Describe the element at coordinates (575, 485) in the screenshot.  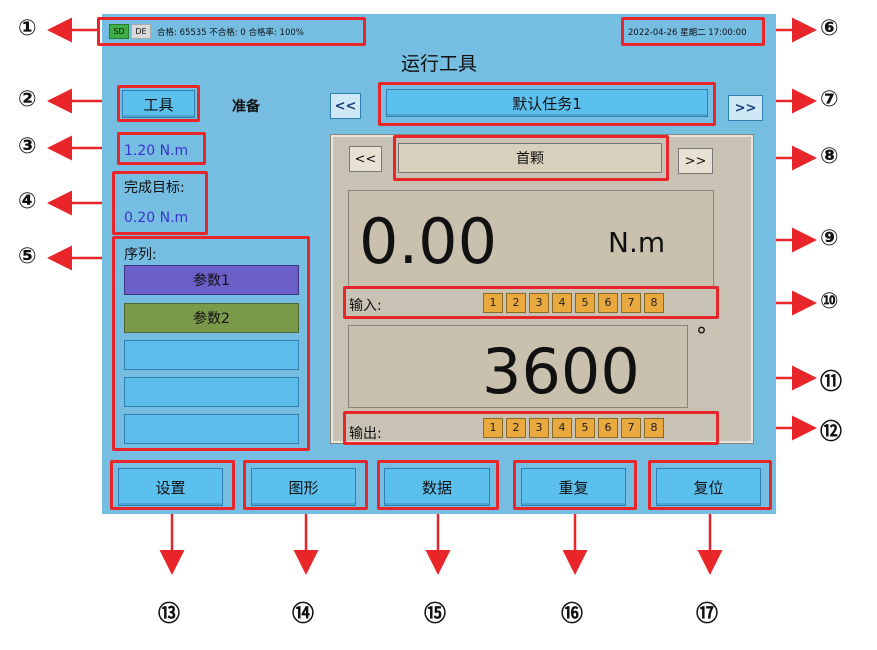
I see `repeat-outline` at that location.